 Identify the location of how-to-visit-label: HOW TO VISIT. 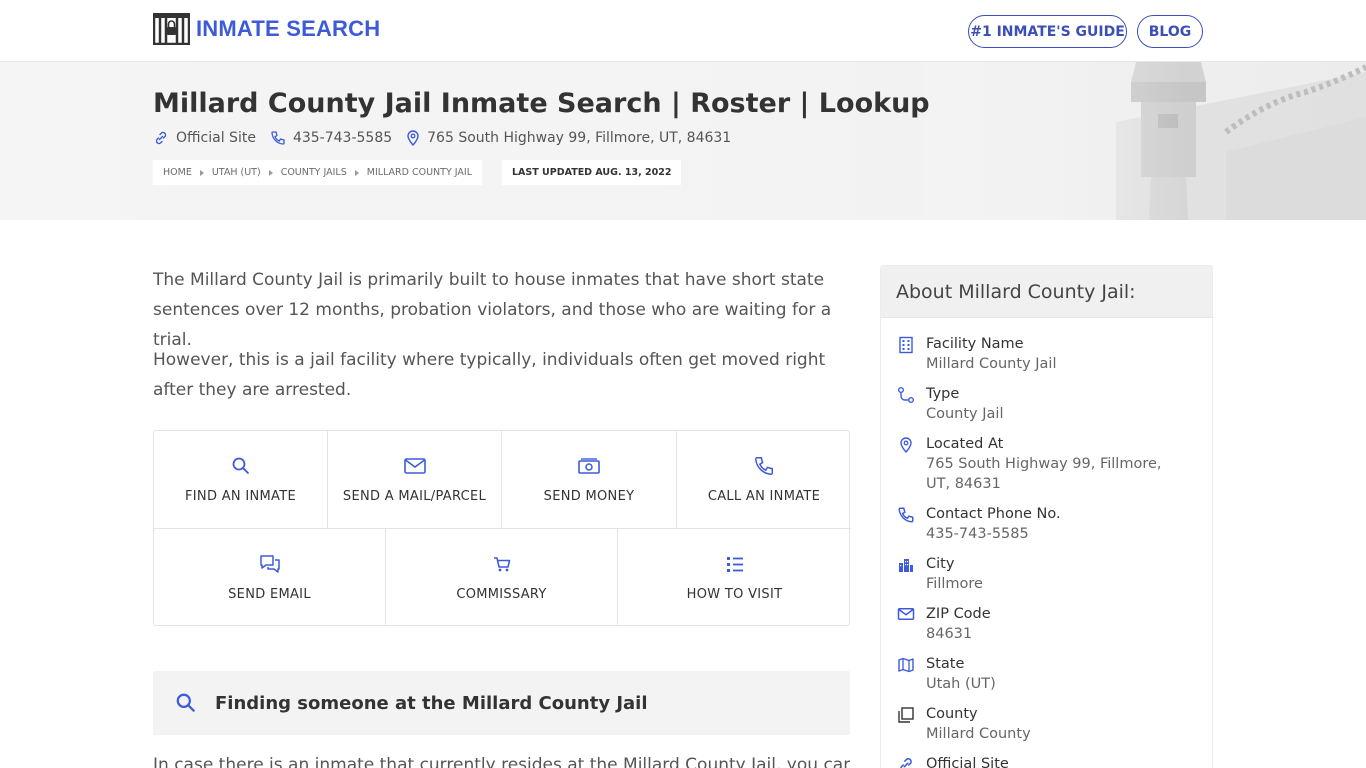
(734, 594).